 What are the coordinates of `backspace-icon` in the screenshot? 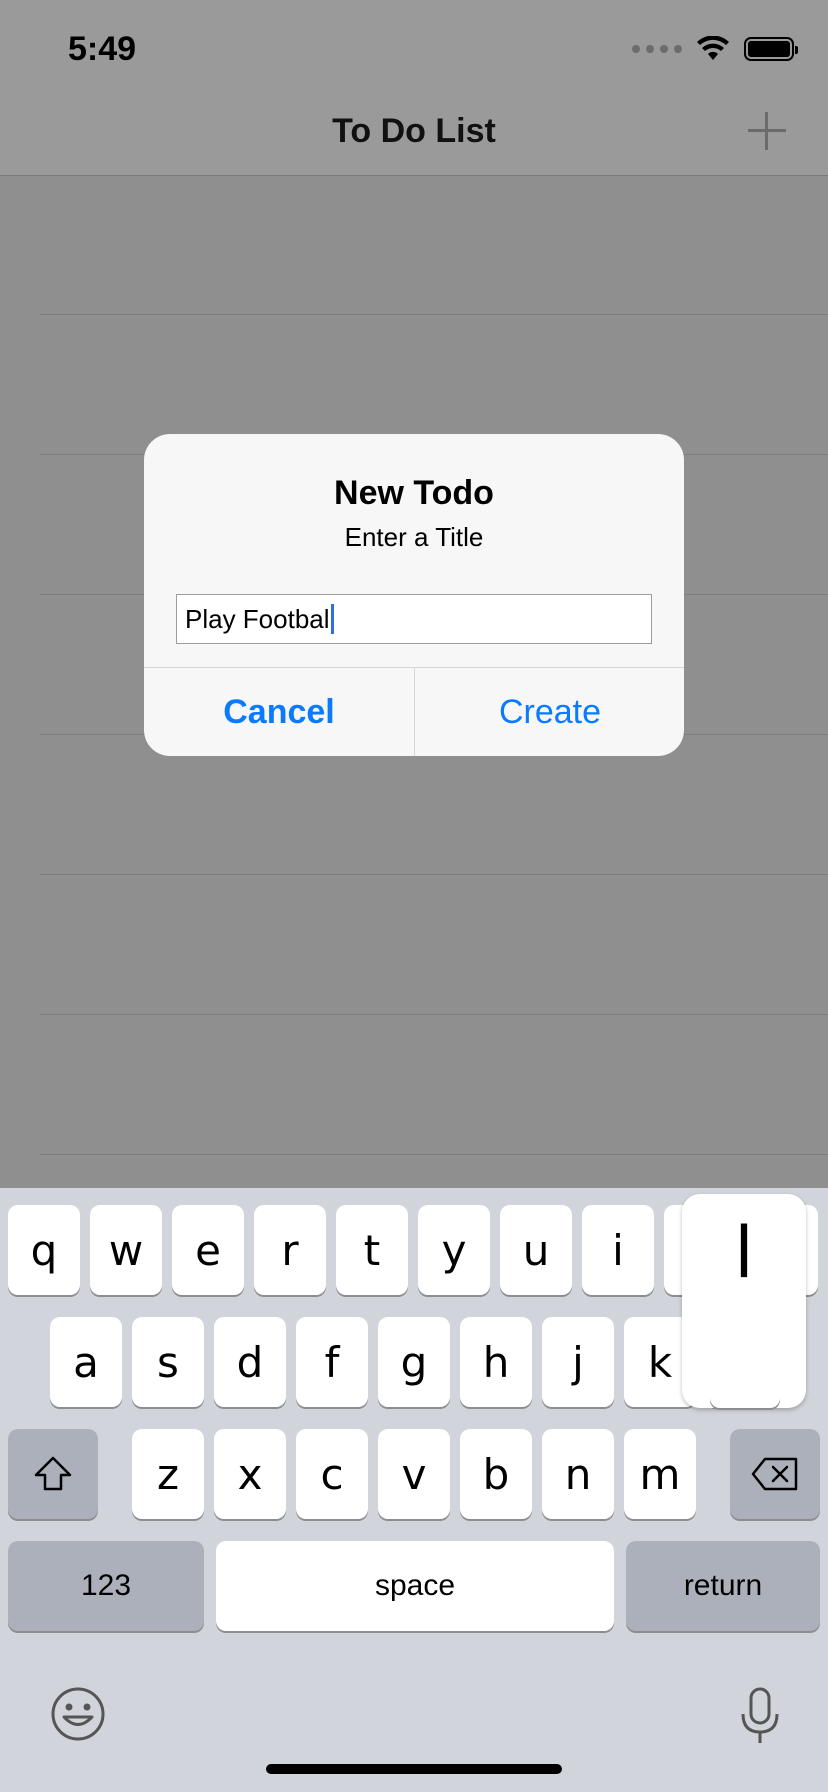 It's located at (774, 1474).